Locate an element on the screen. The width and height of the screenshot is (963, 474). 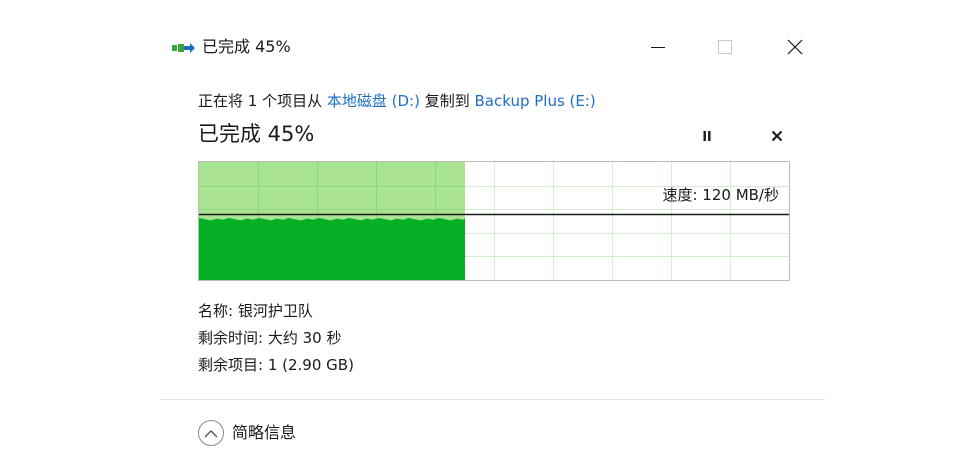
time-remaining: 剩余时间: 大约 30 秒 is located at coordinates (270, 338).